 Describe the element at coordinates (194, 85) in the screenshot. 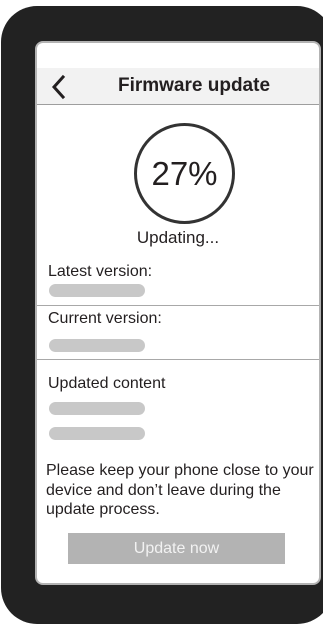

I see `page-title: Firmware update` at that location.